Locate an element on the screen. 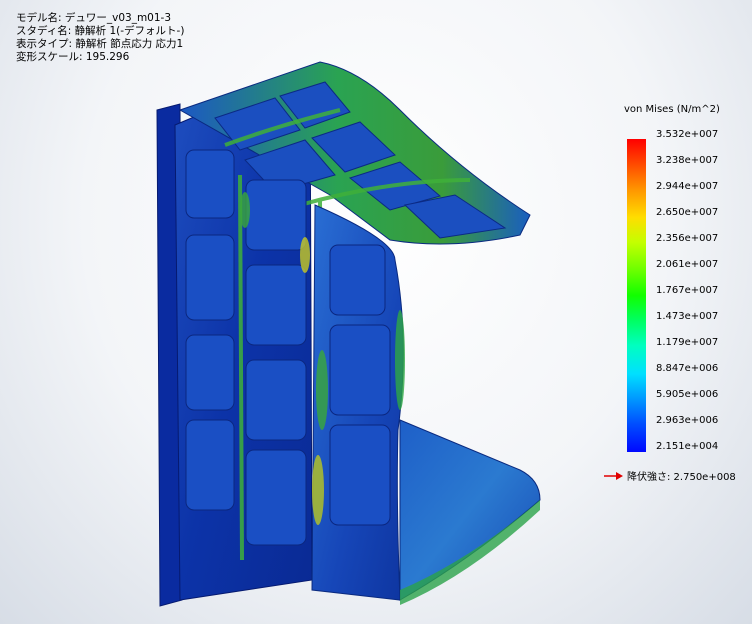 The height and width of the screenshot is (624, 752). legend-label: 2.151e+004 is located at coordinates (687, 446).